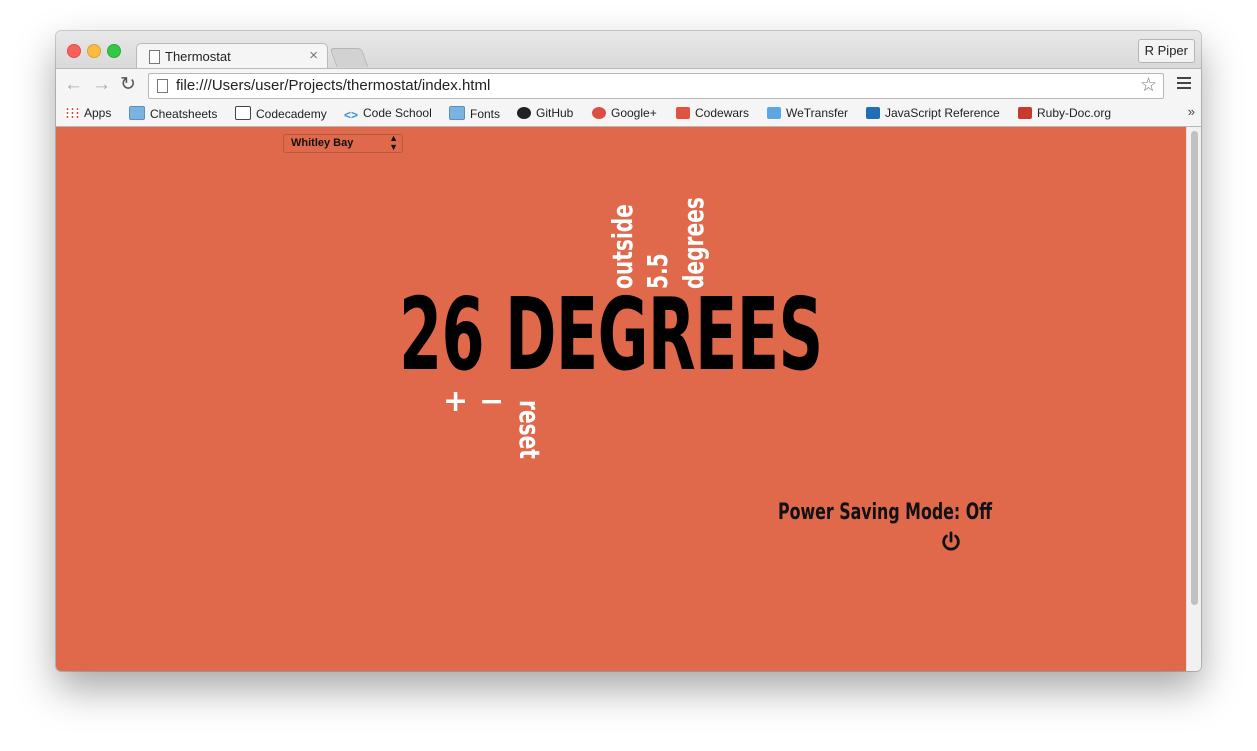  What do you see at coordinates (933, 113) in the screenshot?
I see `bookmark-javascript-reference: JavaScript Reference` at bounding box center [933, 113].